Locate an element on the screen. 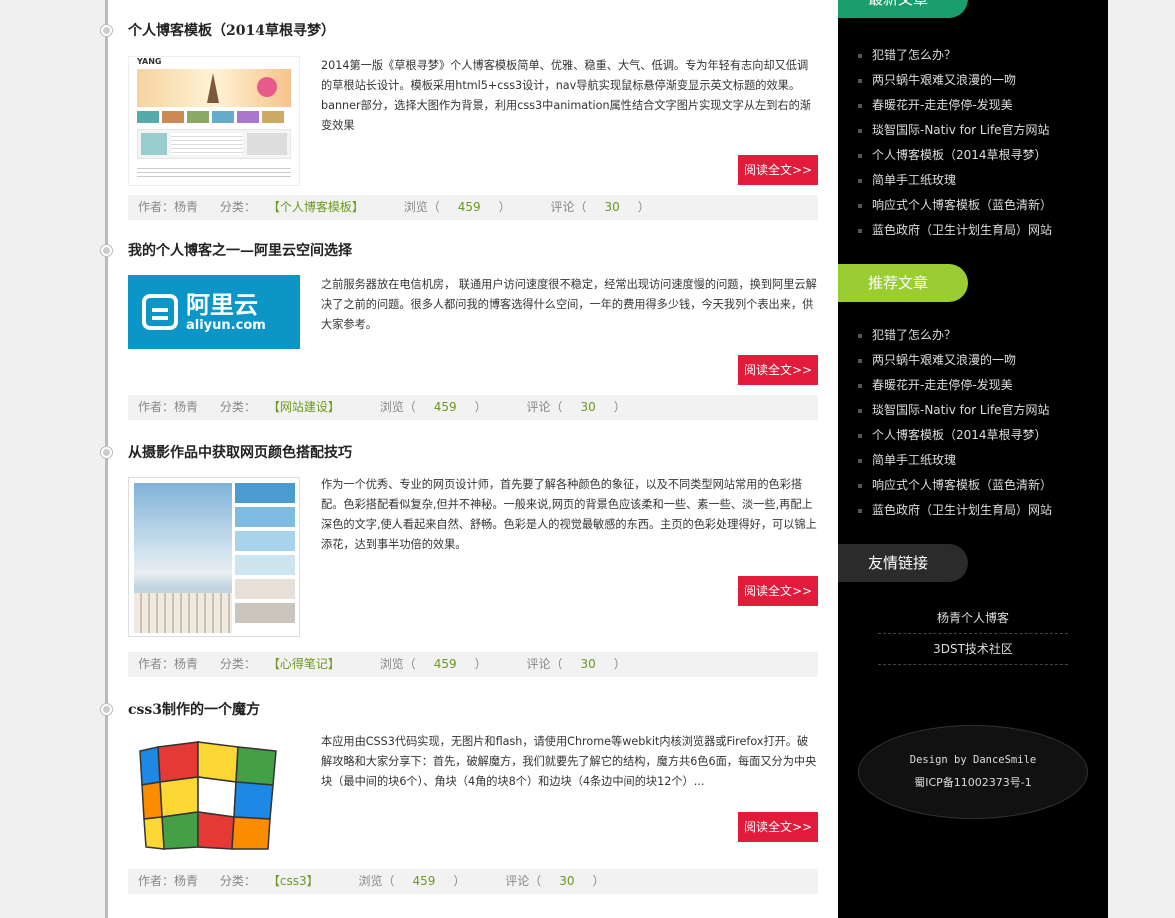 The width and height of the screenshot is (1175, 918). friend-link: 杨青个人博客 is located at coordinates (973, 618).